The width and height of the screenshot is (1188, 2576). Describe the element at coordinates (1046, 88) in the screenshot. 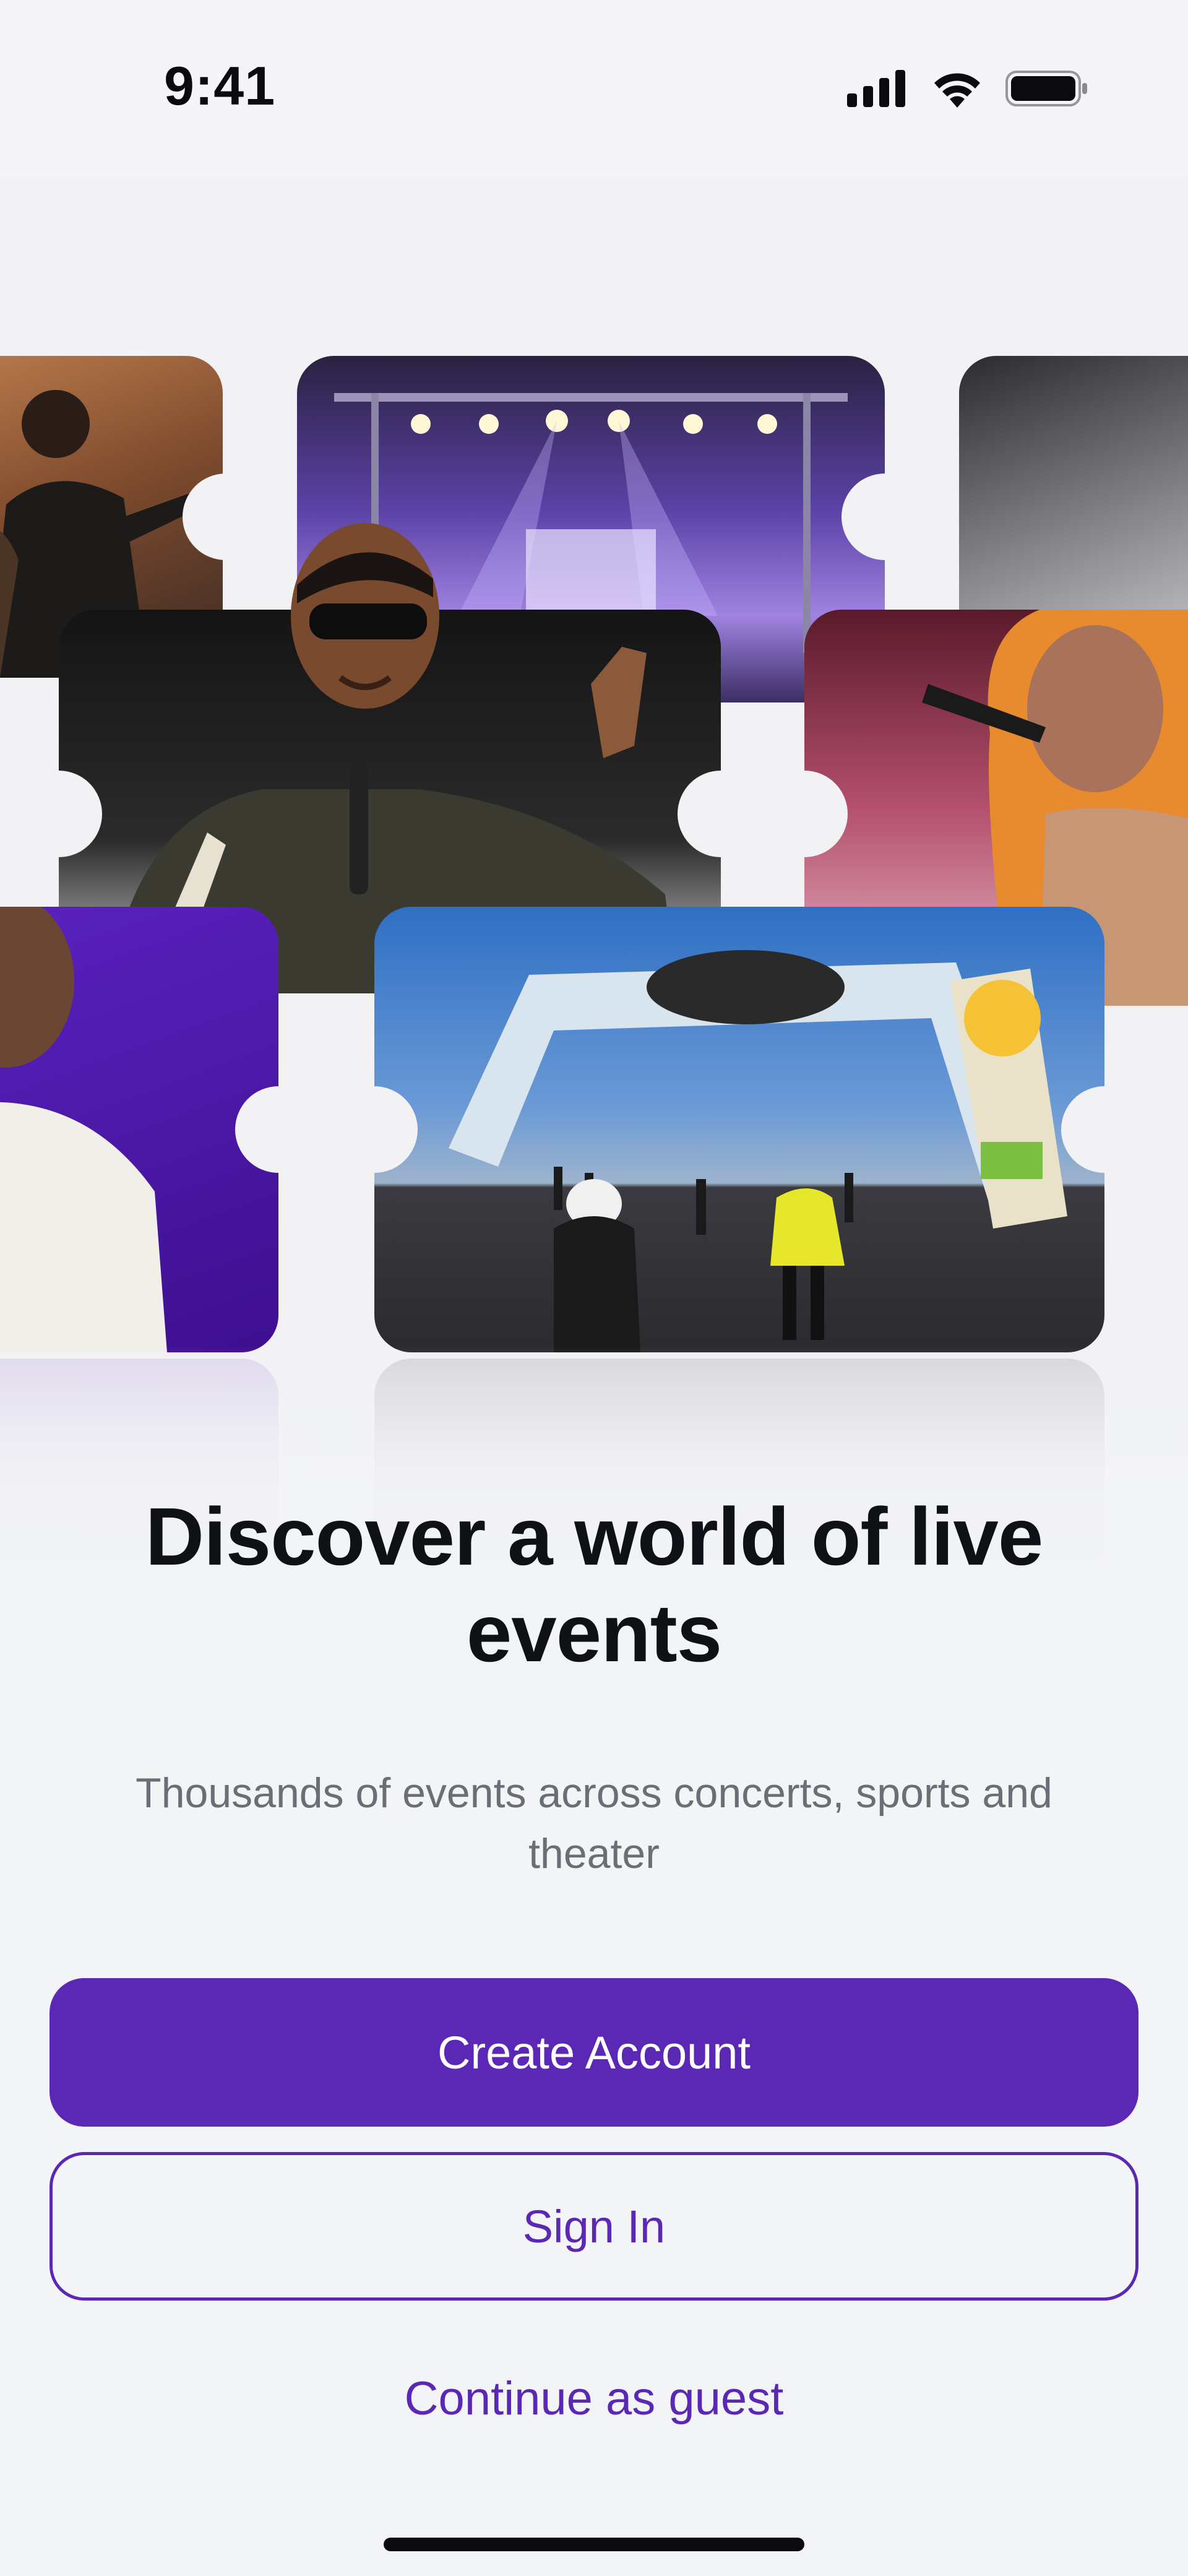

I see `battery-icon` at that location.